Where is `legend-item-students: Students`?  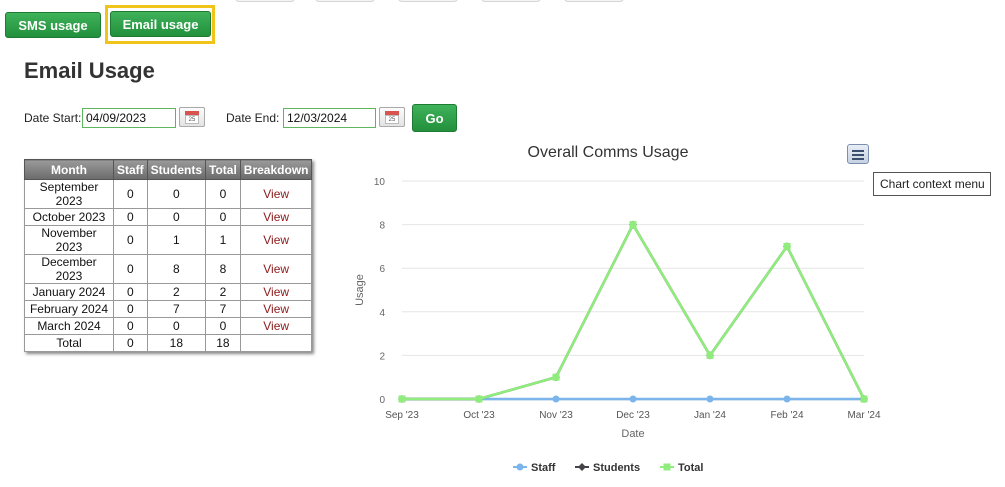
legend-item-students: Students is located at coordinates (607, 468).